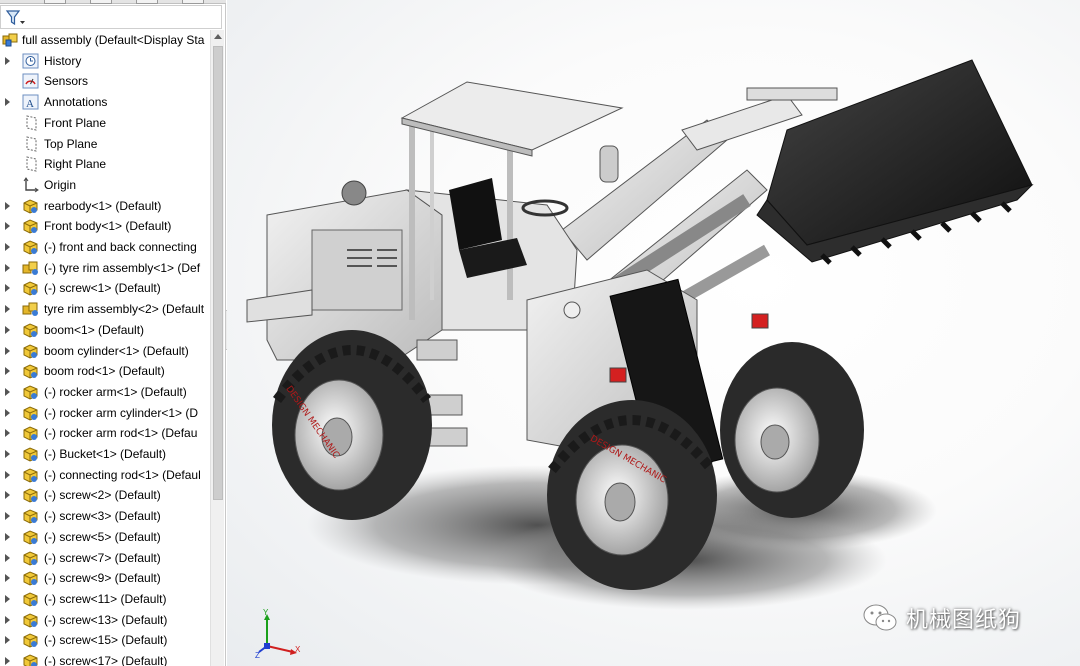 The width and height of the screenshot is (1080, 666). What do you see at coordinates (71, 143) in the screenshot?
I see `tree-item-label: Top Plane` at bounding box center [71, 143].